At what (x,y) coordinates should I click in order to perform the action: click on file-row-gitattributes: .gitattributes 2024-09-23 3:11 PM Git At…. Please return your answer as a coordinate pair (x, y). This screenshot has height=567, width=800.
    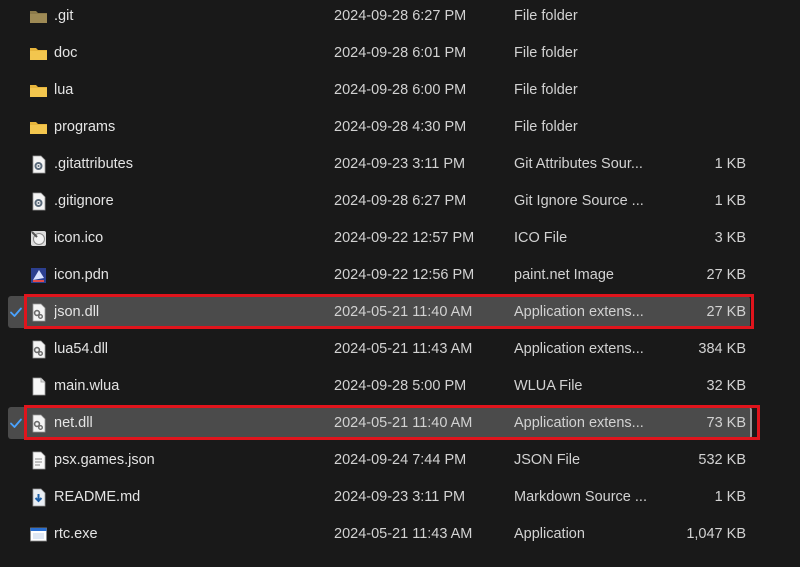
    Looking at the image, I should click on (400, 164).